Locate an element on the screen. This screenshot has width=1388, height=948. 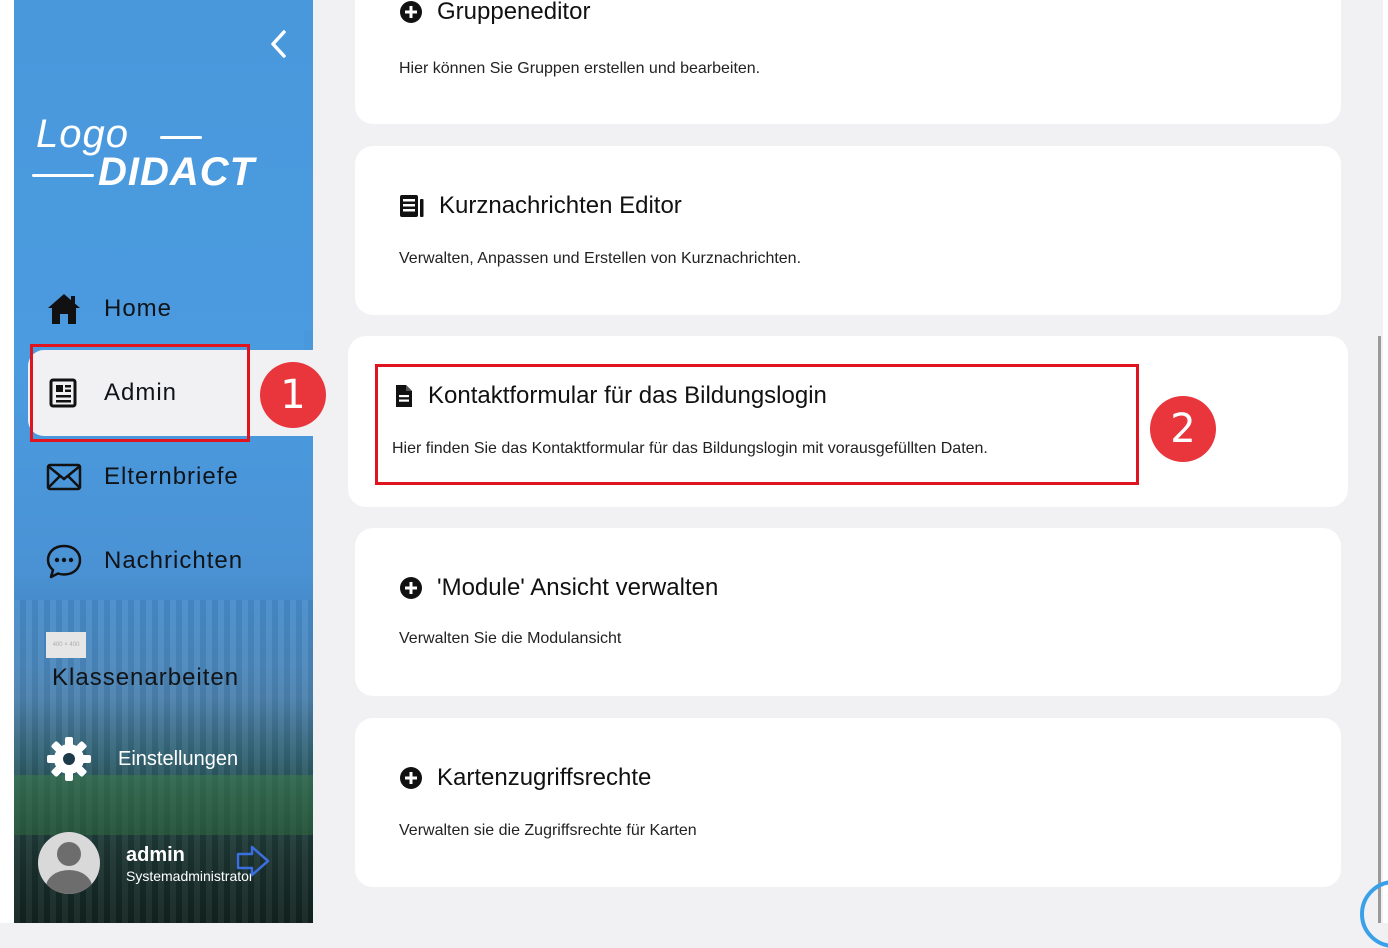
sidebar-collapse-button is located at coordinates (279, 44).